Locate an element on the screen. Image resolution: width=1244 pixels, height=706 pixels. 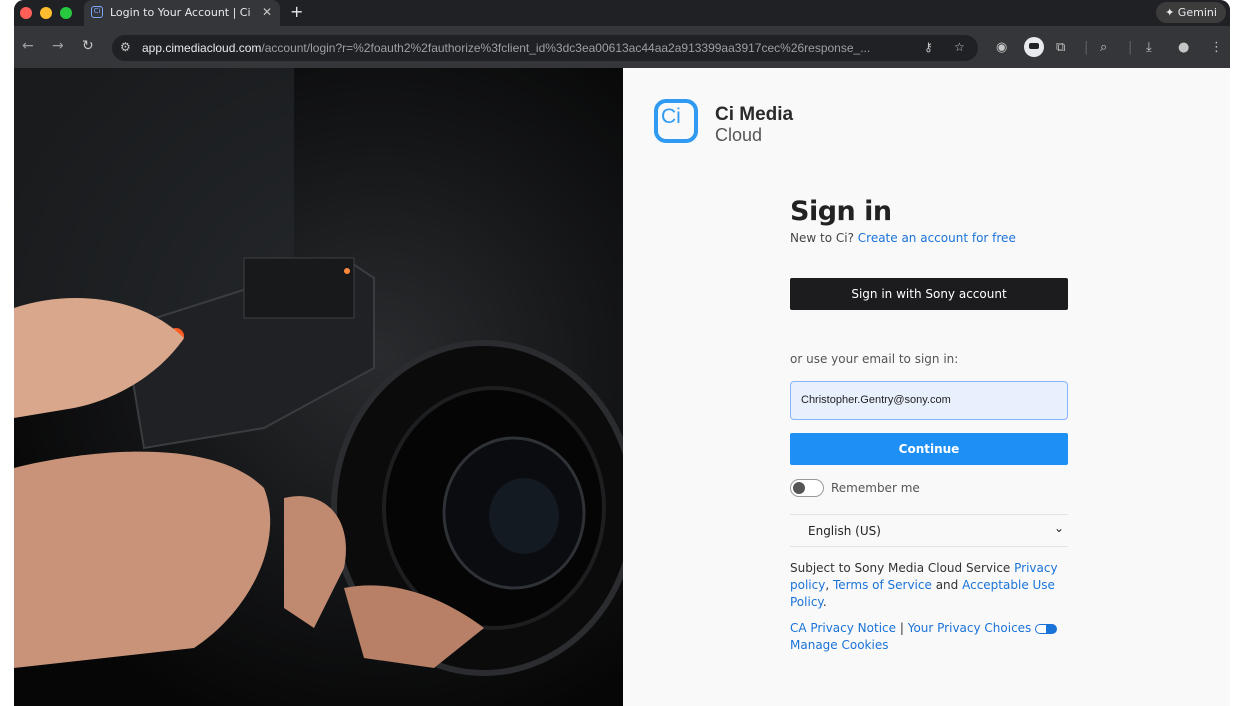
language-value: English (US) is located at coordinates (844, 531).